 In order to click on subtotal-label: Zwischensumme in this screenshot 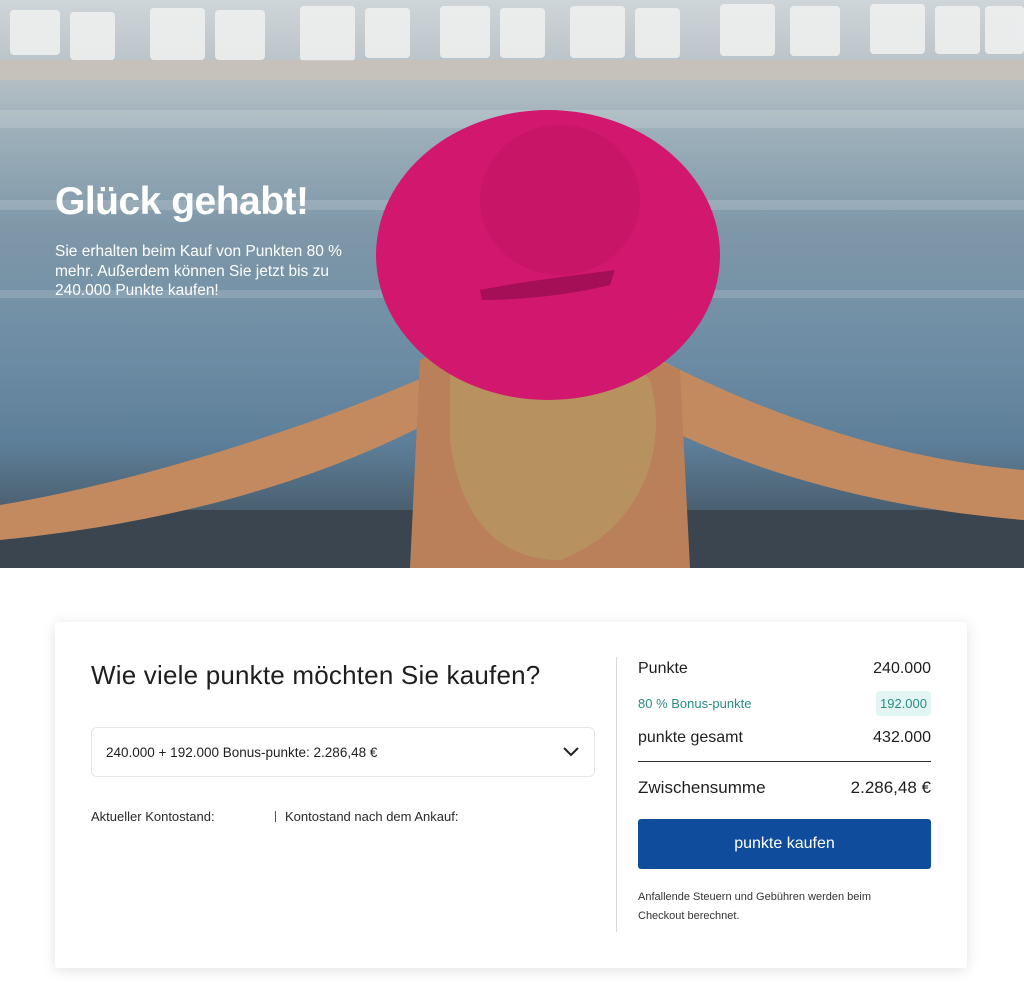, I will do `click(702, 787)`.